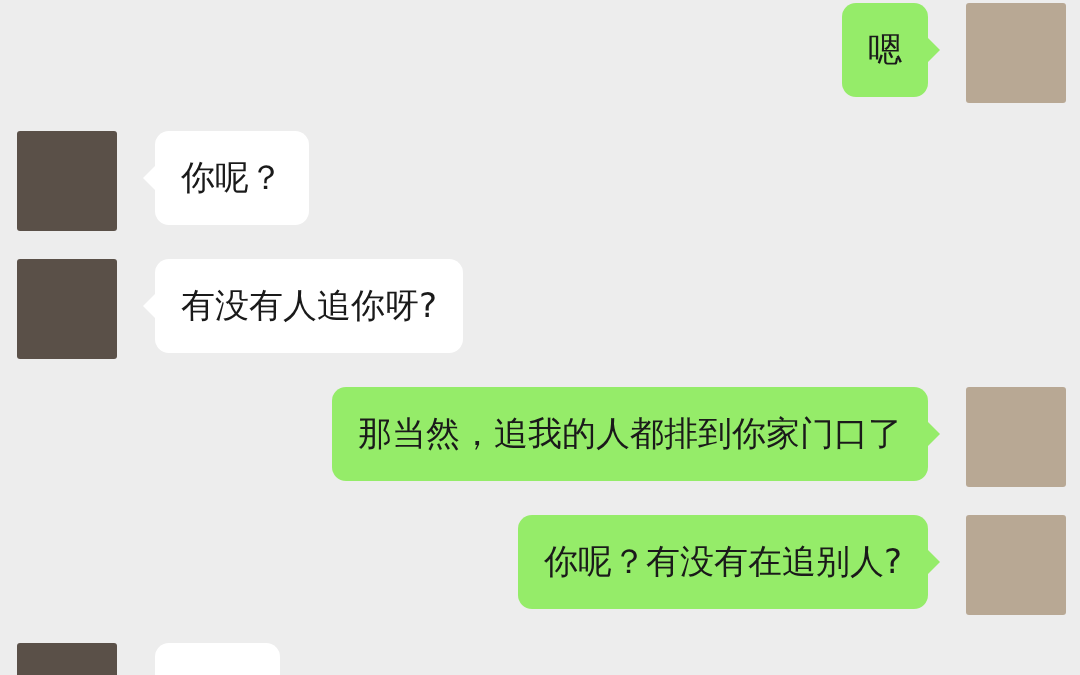  I want to click on message-bubble: 那当然，追我的人都排到你家门口了, so click(630, 434).